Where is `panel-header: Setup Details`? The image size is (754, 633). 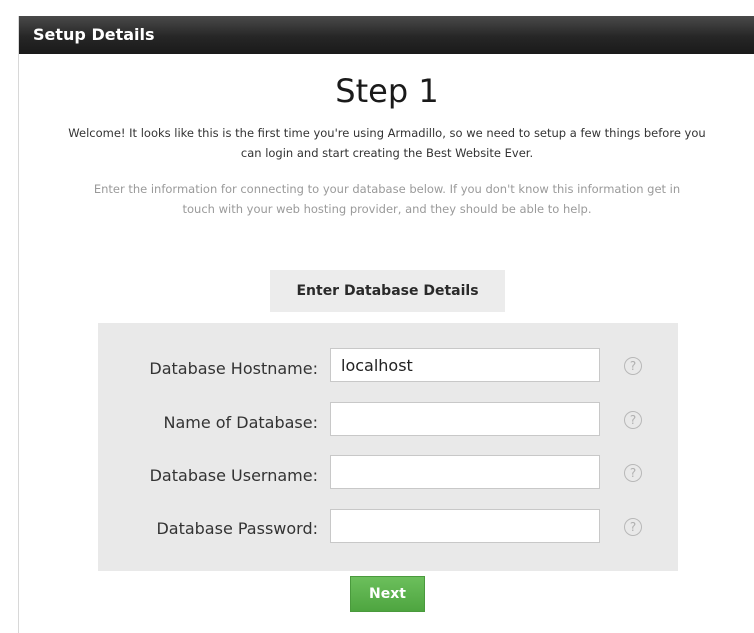 panel-header: Setup Details is located at coordinates (386, 35).